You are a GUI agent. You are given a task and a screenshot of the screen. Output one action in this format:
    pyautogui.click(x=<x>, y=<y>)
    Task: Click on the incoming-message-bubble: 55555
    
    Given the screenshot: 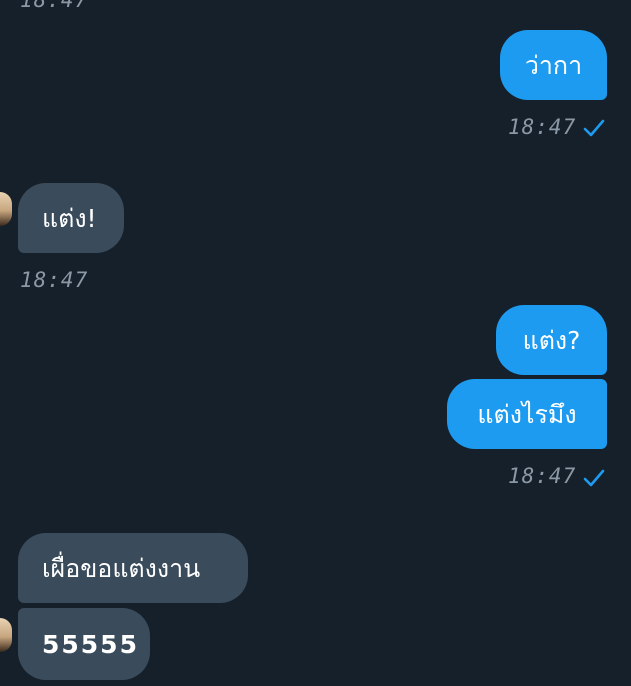 What is the action you would take?
    pyautogui.click(x=84, y=644)
    